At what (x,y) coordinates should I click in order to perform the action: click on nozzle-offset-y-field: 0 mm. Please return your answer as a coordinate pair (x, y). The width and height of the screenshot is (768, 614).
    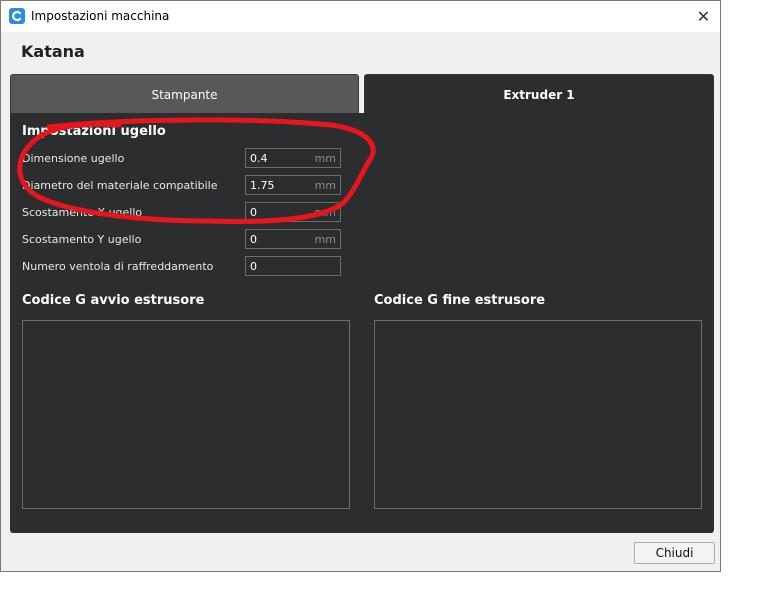
    Looking at the image, I should click on (293, 239).